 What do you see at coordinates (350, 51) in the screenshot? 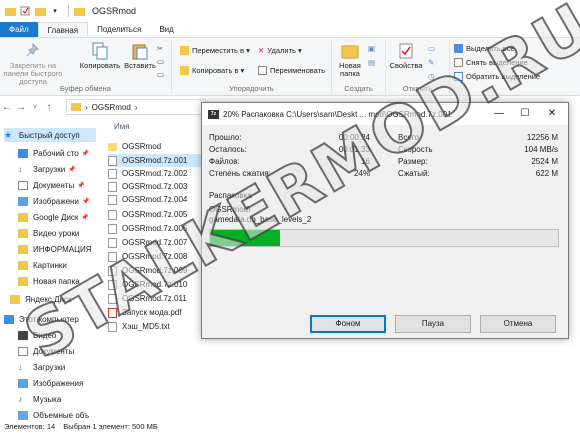
I see `new-folder-icon` at bounding box center [350, 51].